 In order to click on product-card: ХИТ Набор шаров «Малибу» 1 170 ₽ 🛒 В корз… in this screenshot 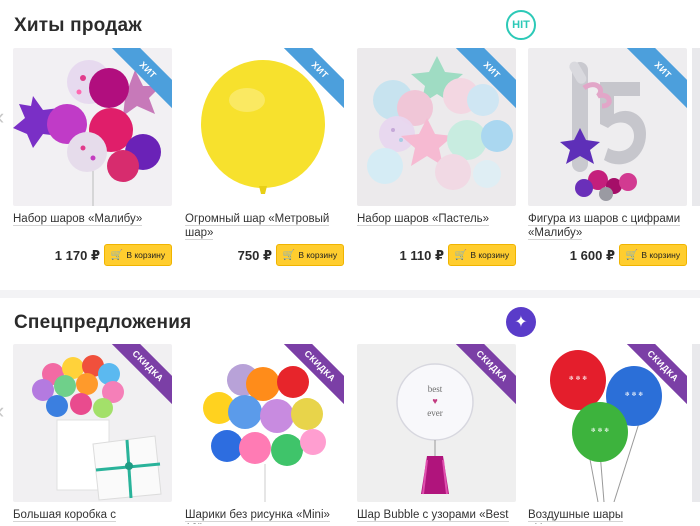, I will do `click(92, 158)`.